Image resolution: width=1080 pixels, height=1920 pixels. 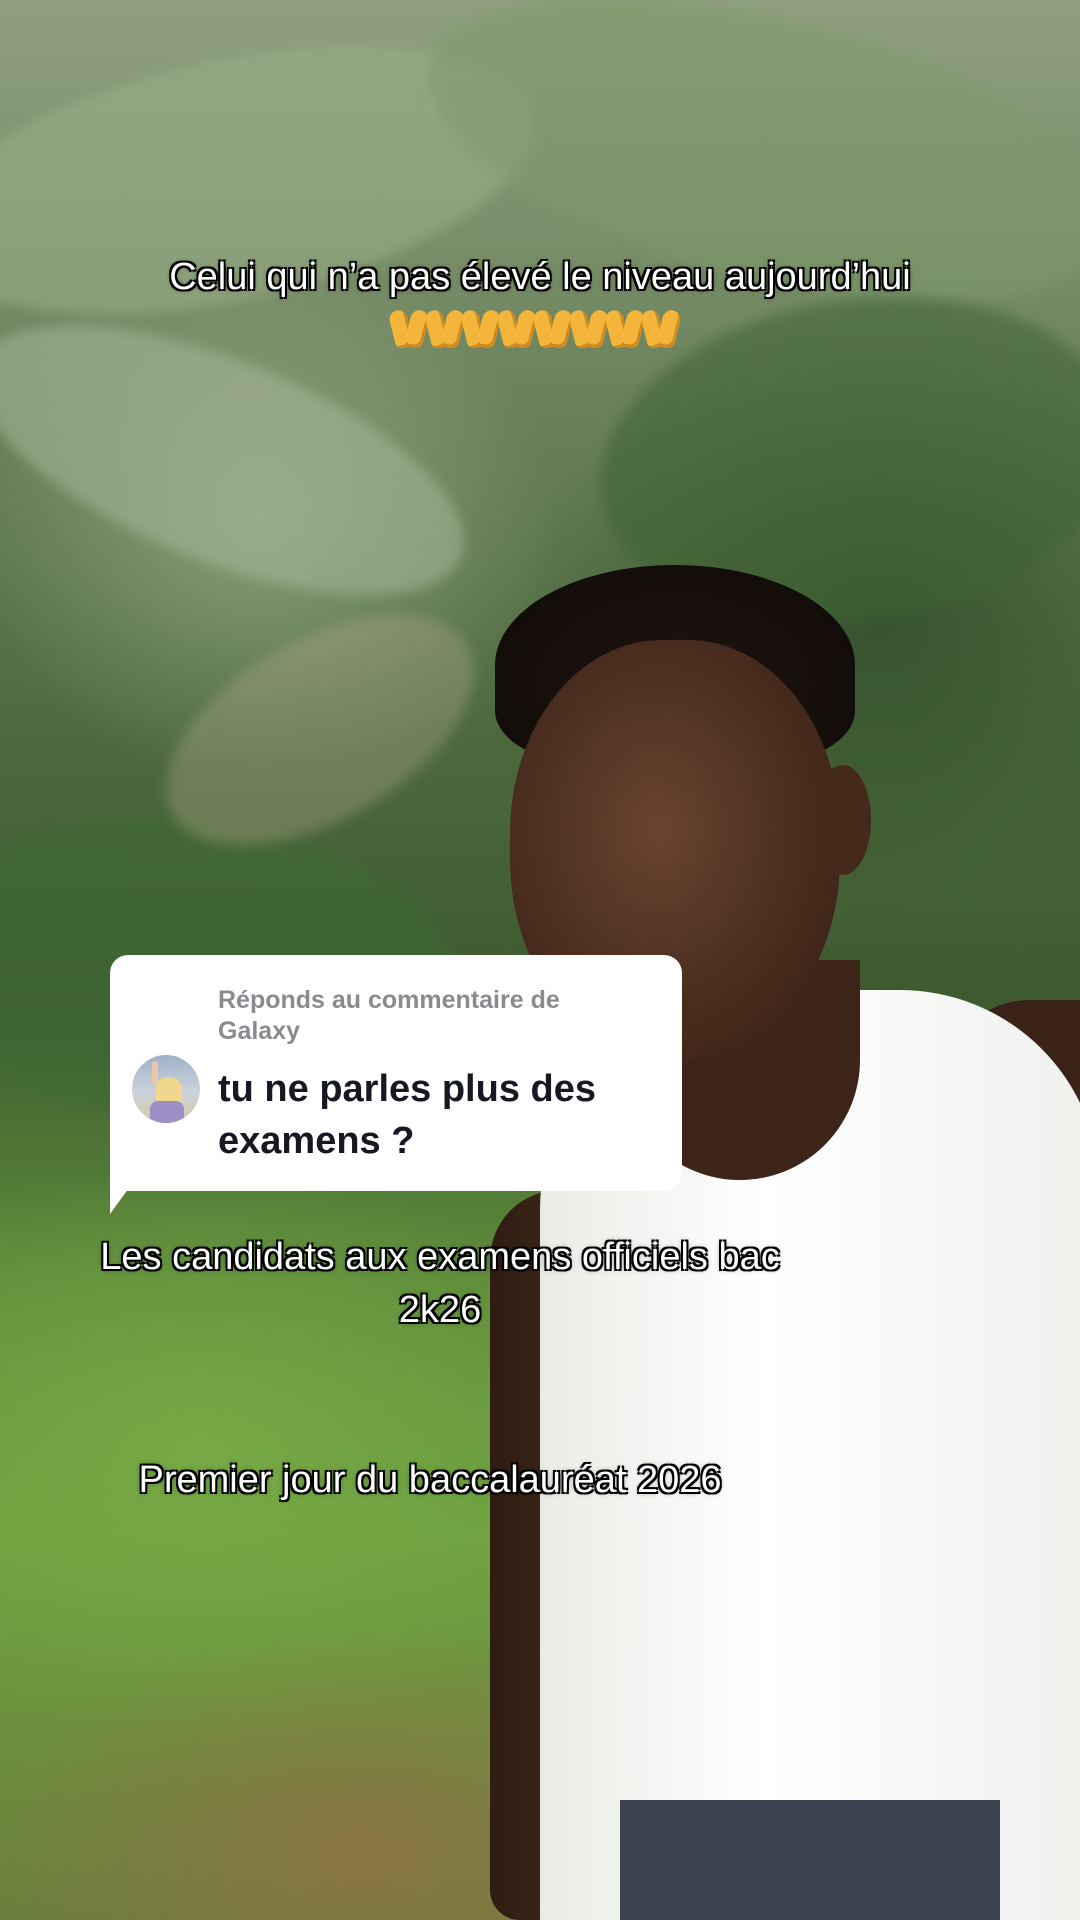 I want to click on person-ear, so click(x=843, y=820).